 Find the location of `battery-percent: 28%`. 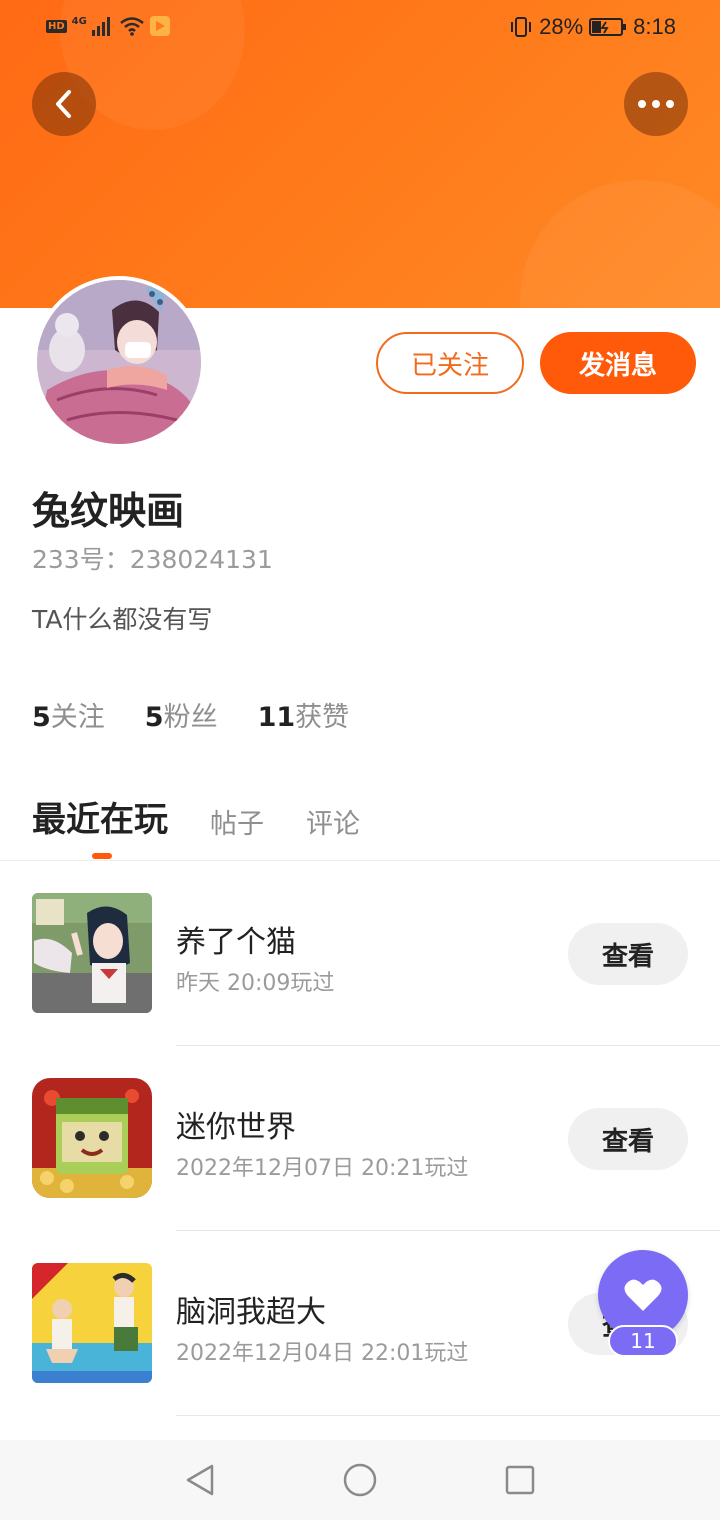

battery-percent: 28% is located at coordinates (561, 26).